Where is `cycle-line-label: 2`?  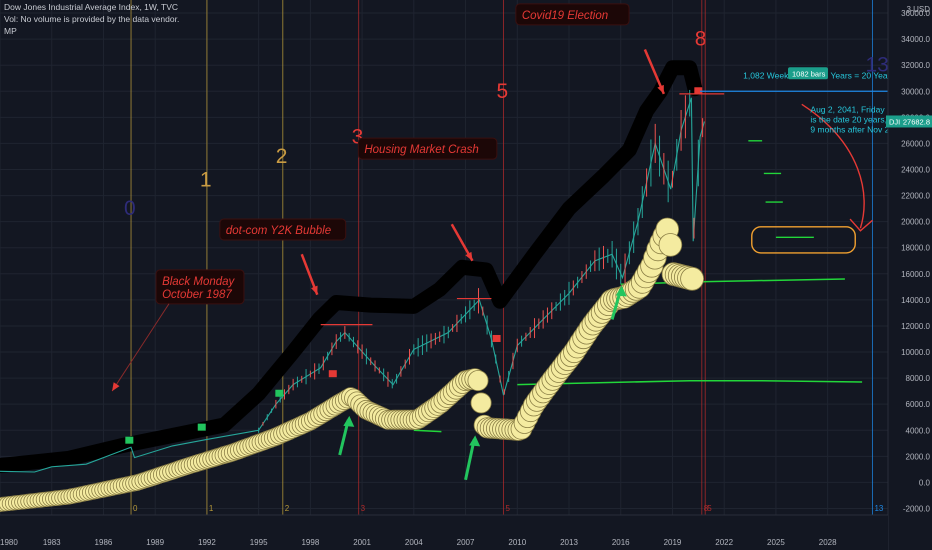
cycle-line-label: 2 is located at coordinates (287, 508).